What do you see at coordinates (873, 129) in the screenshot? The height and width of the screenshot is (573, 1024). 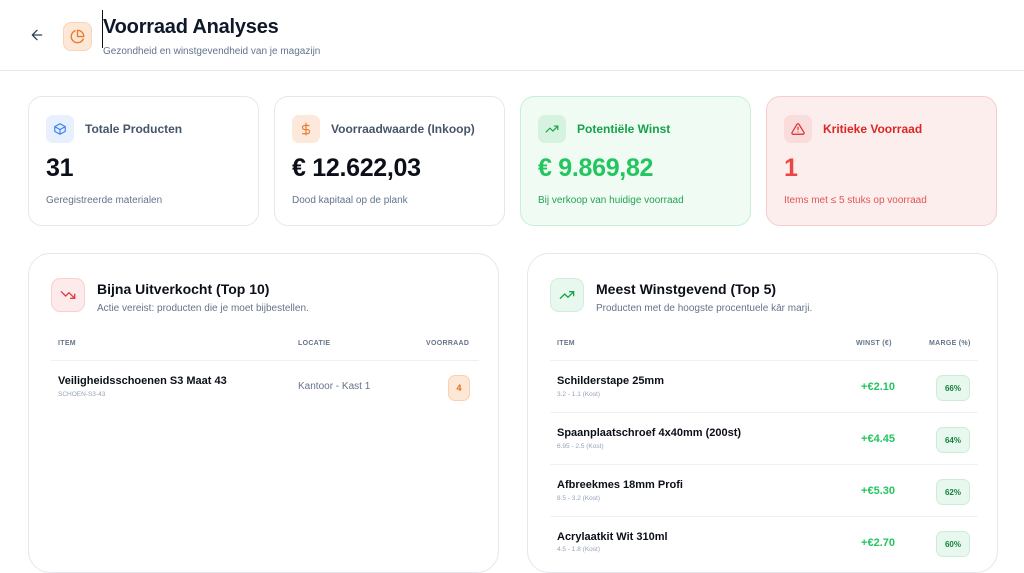 I see `stat-label: Kritieke Voorraad` at bounding box center [873, 129].